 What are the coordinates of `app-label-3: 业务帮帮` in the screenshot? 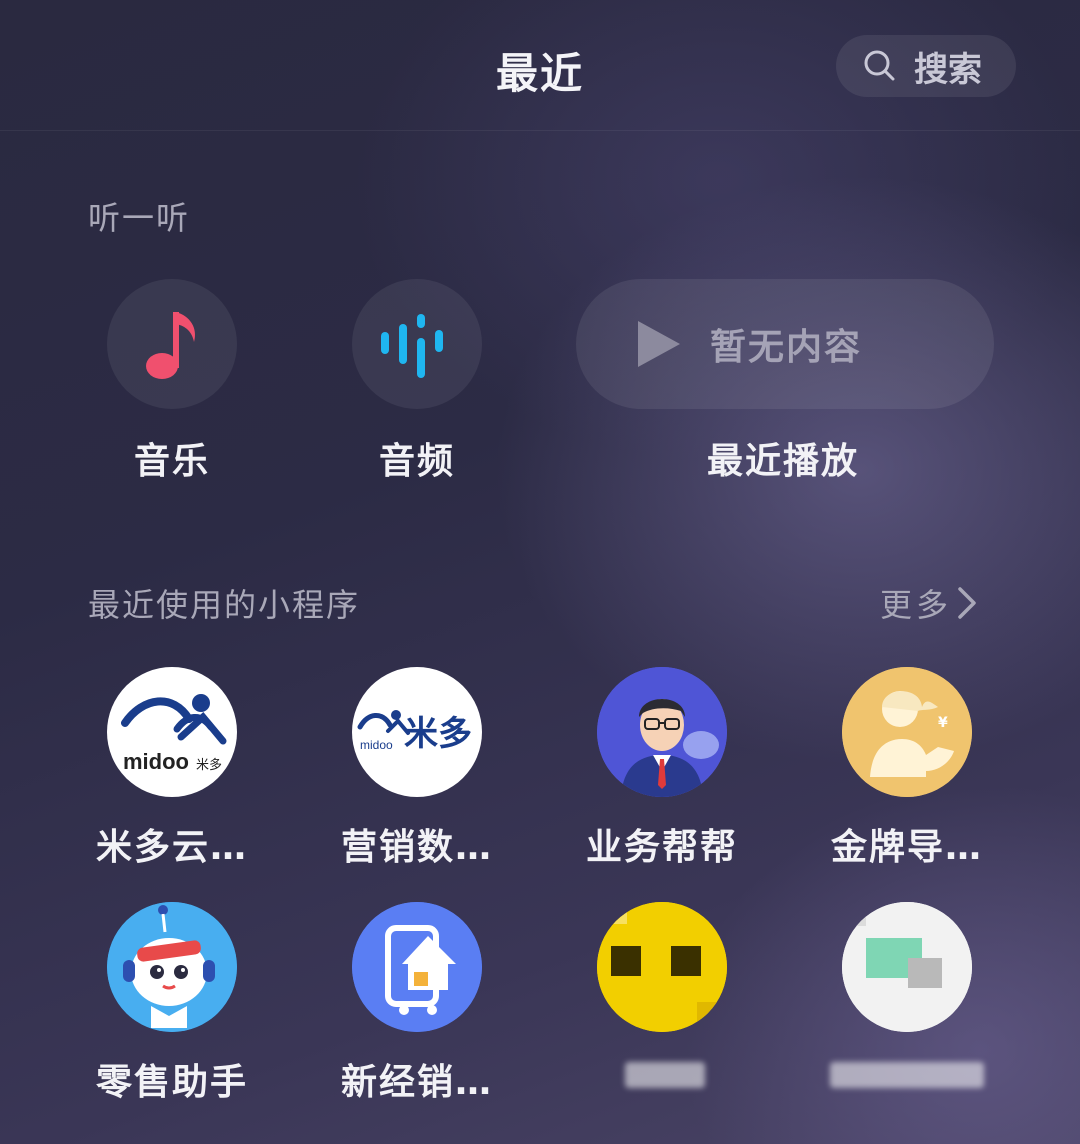 It's located at (661, 847).